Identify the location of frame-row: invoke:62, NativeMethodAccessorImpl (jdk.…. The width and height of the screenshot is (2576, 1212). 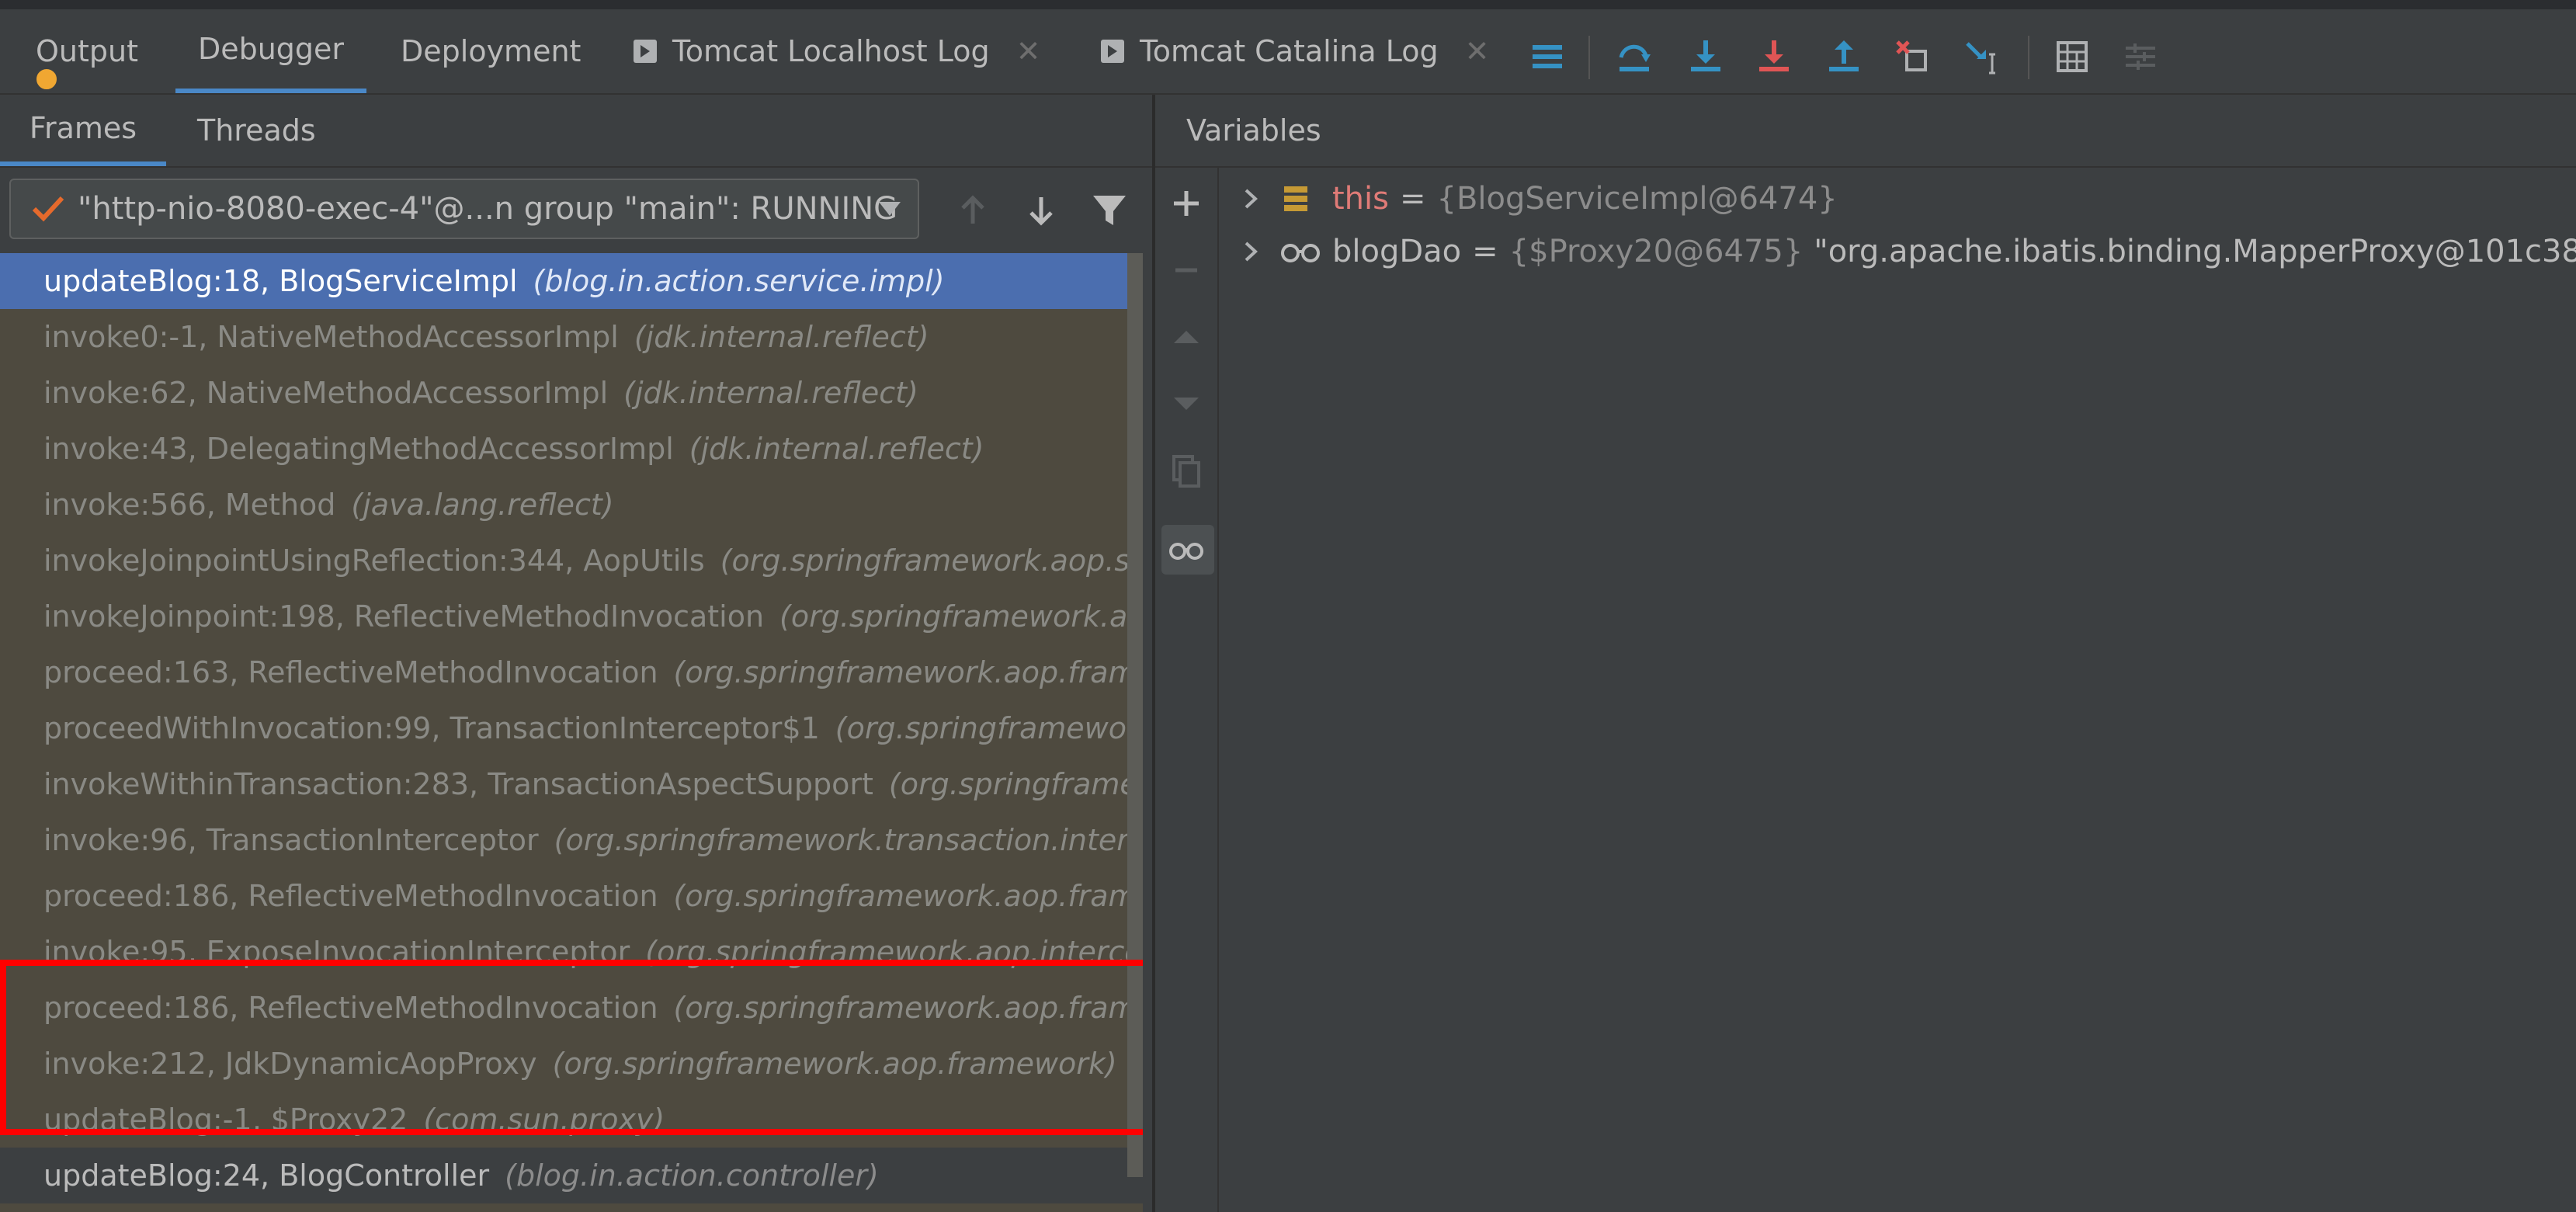
(571, 393).